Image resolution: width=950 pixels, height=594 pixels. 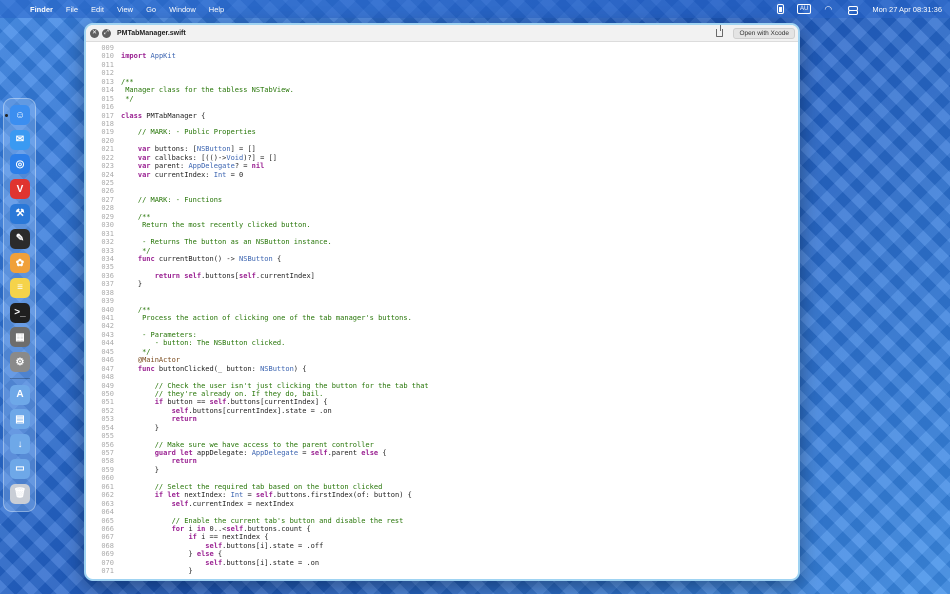 I want to click on line-number: 026, so click(x=107, y=191).